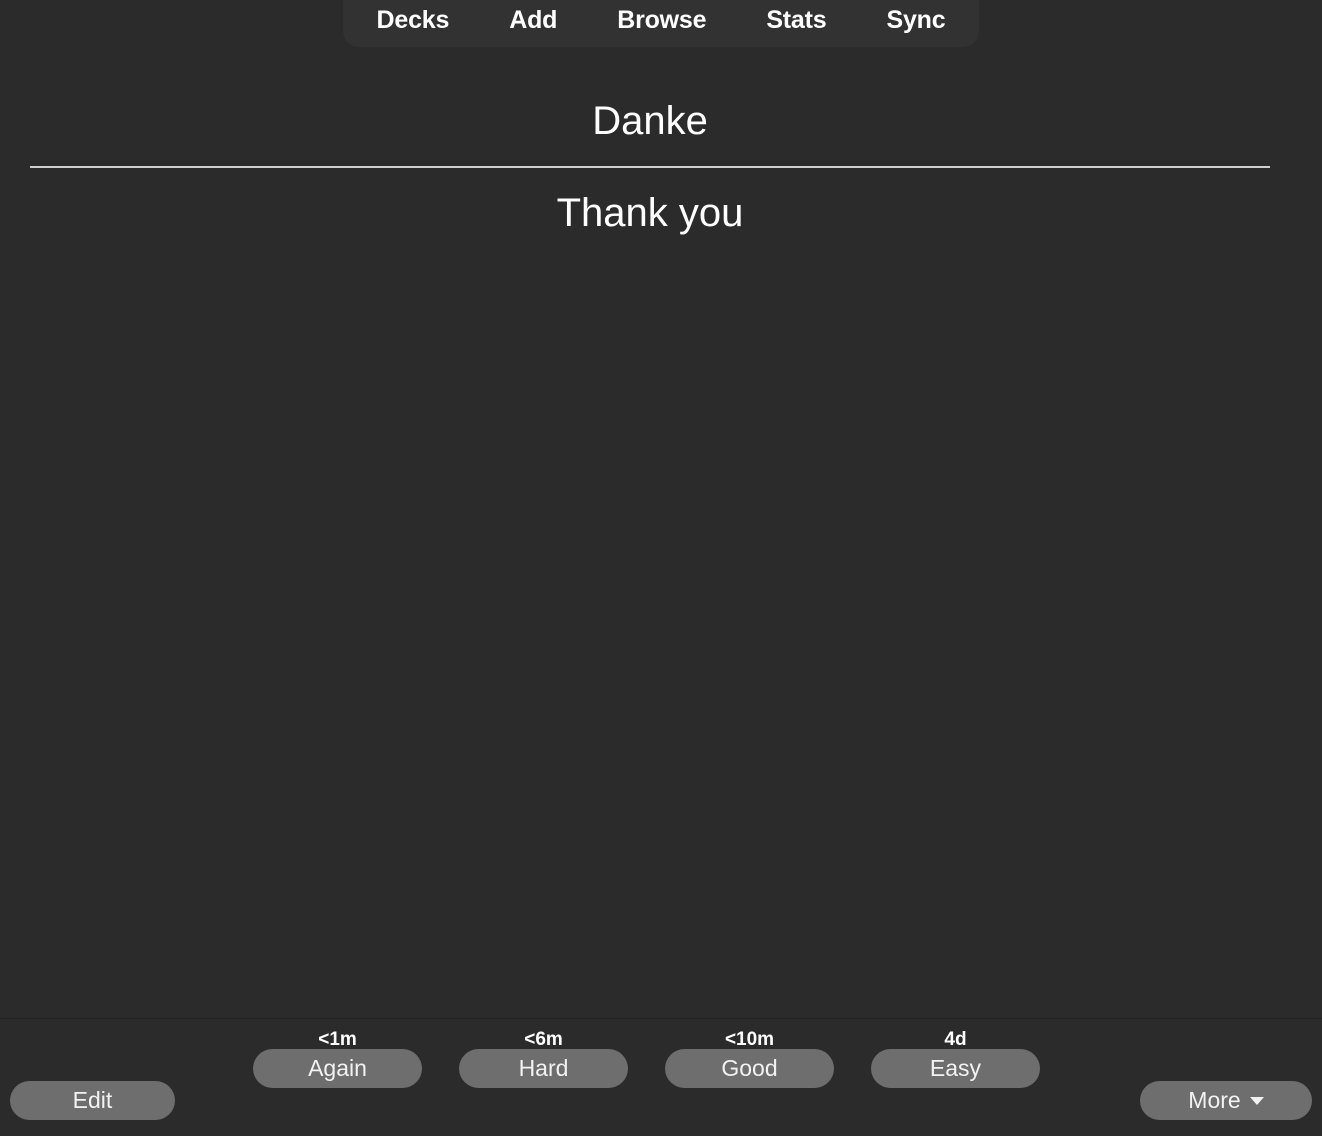  I want to click on interval-again: <1m, so click(337, 1039).